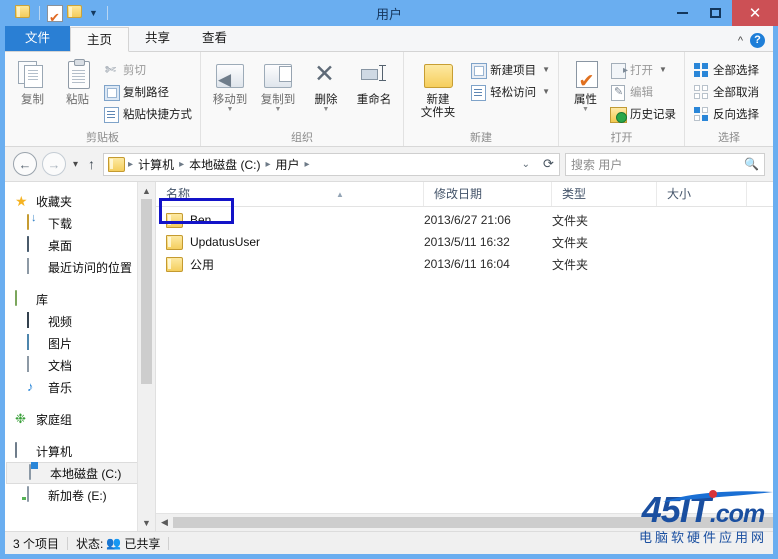 Image resolution: width=778 pixels, height=559 pixels. Describe the element at coordinates (147, 113) in the screenshot. I see `paste-shortcut-button: 粘贴快捷方式` at that location.